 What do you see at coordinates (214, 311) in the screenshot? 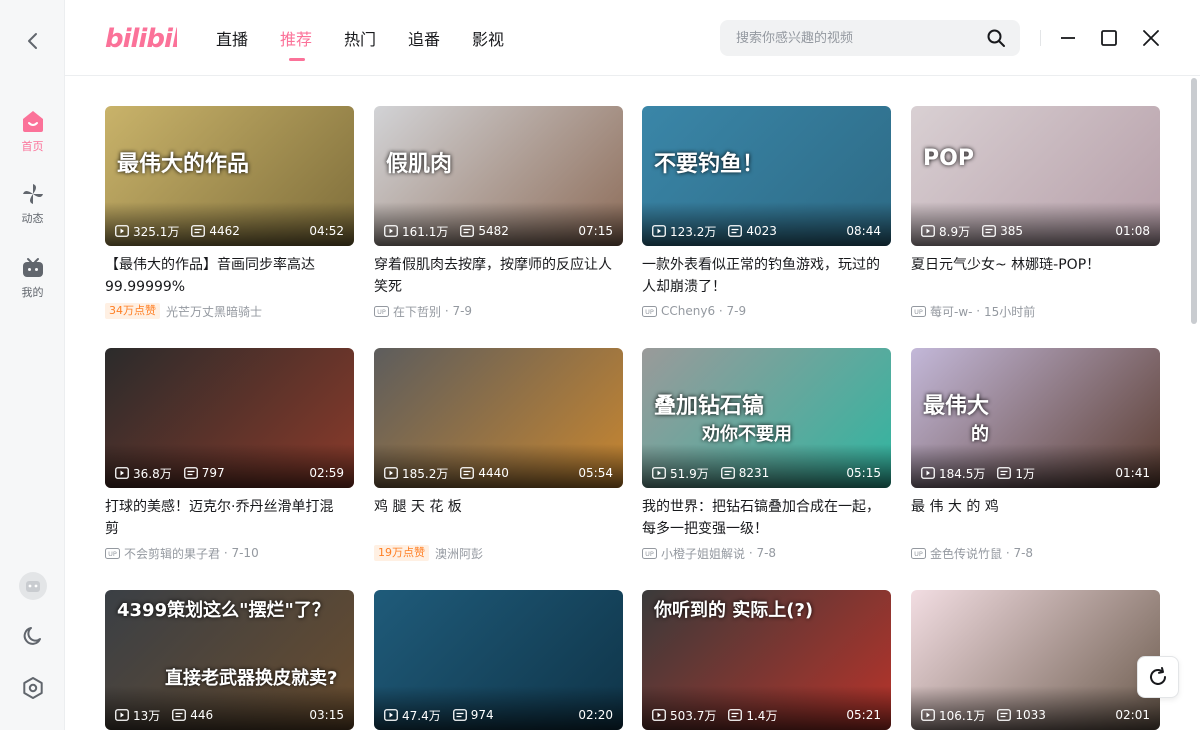
I see `author-name: 光芒万丈黑暗骑士` at bounding box center [214, 311].